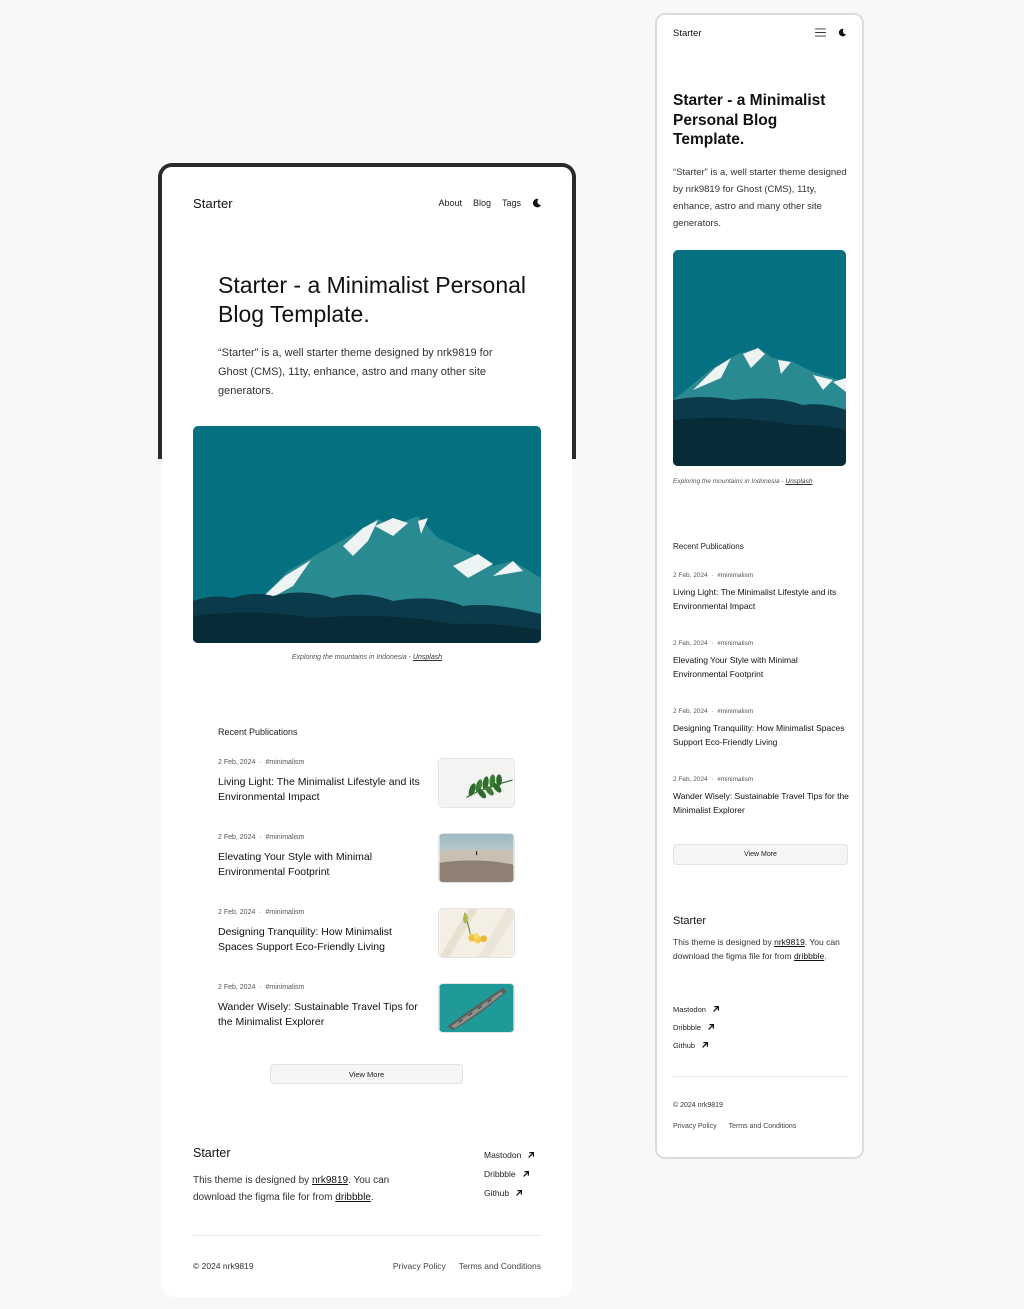 The width and height of the screenshot is (1024, 1309). What do you see at coordinates (476, 1008) in the screenshot?
I see `post-thumbnail-boat` at bounding box center [476, 1008].